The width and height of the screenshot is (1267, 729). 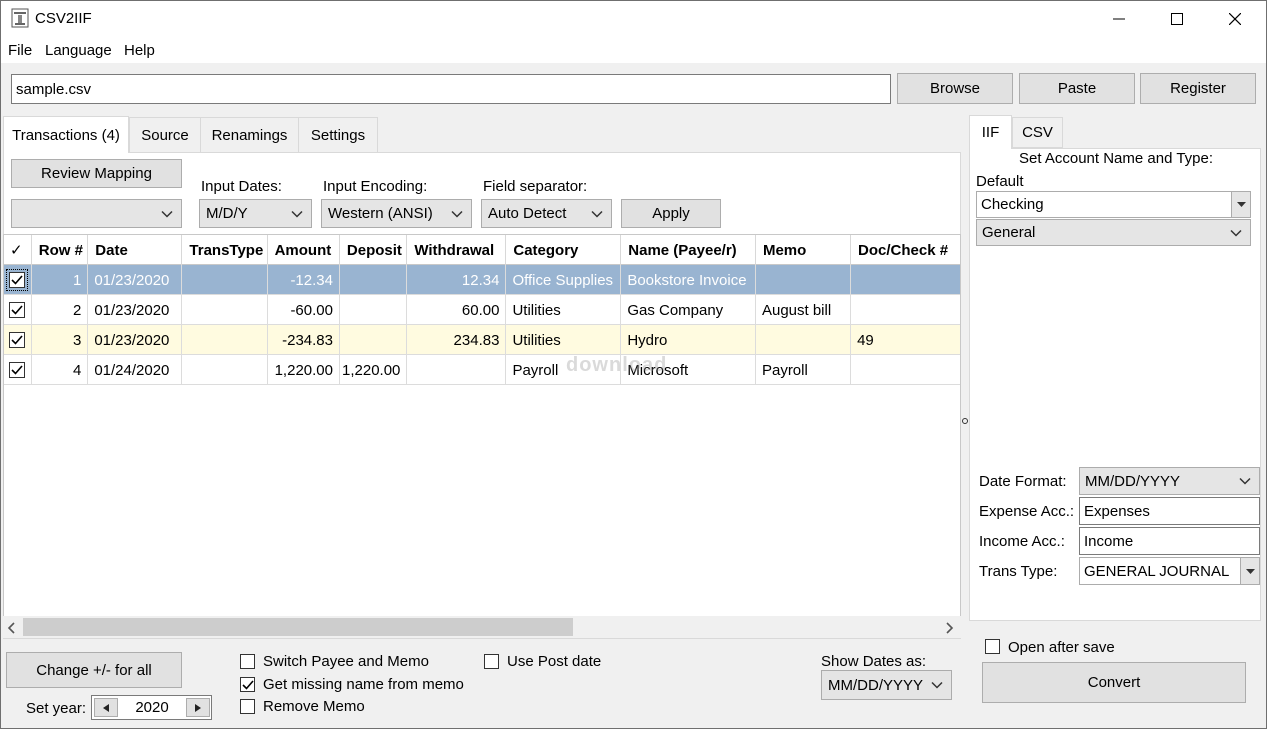 What do you see at coordinates (1119, 19) in the screenshot?
I see `minimize-button` at bounding box center [1119, 19].